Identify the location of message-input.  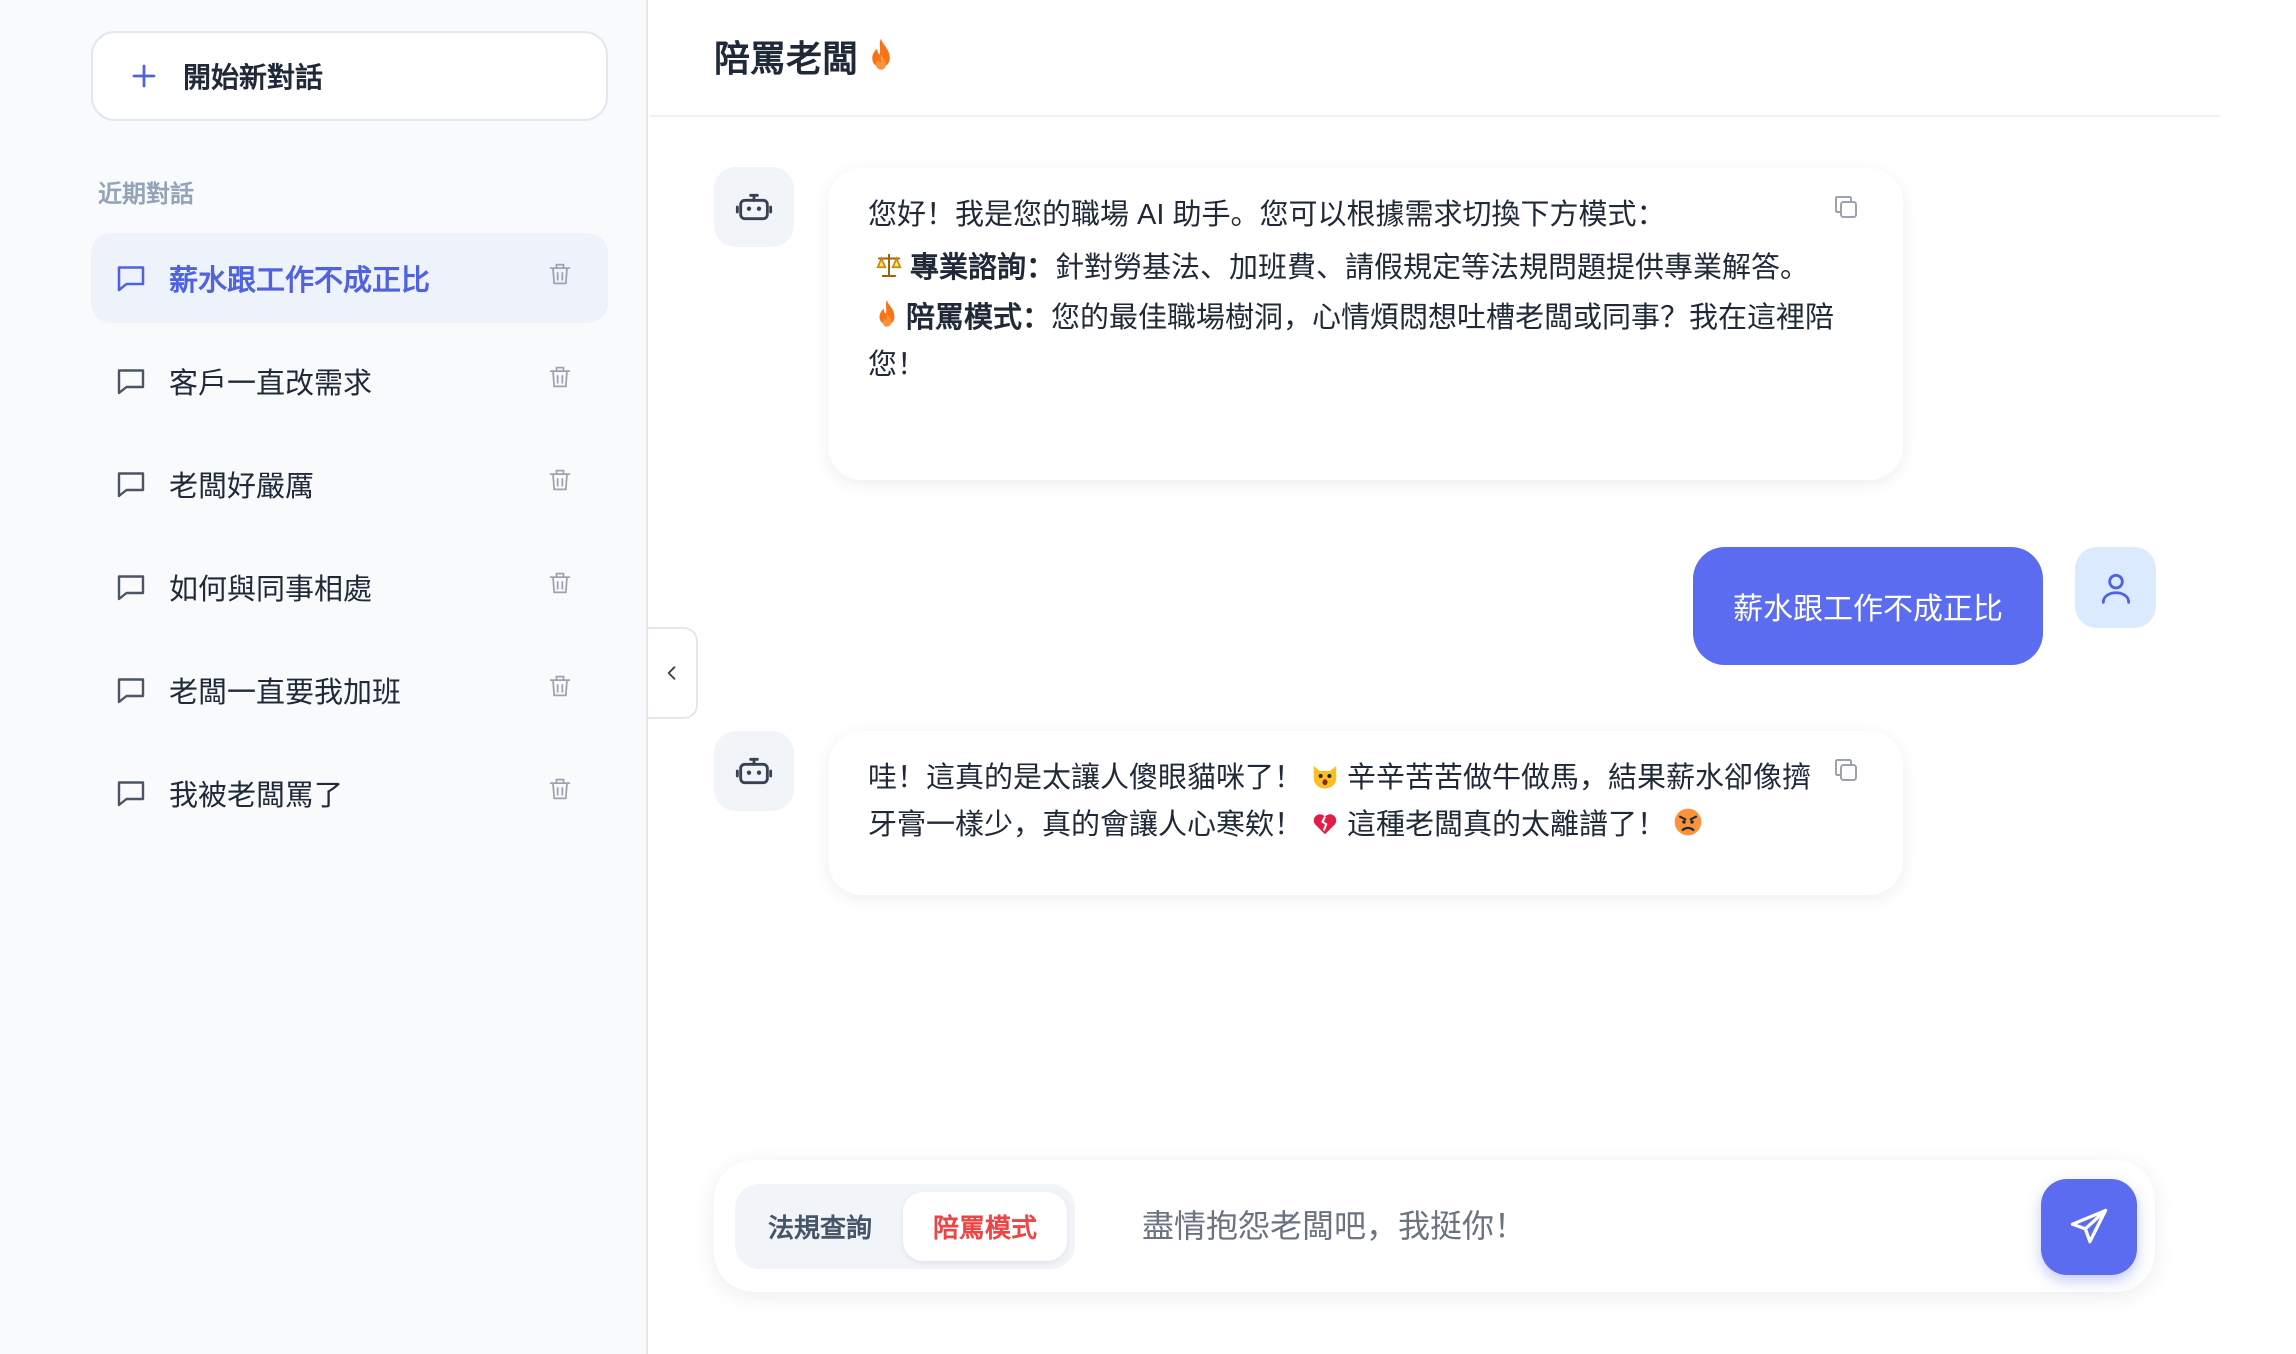
(1442, 1226).